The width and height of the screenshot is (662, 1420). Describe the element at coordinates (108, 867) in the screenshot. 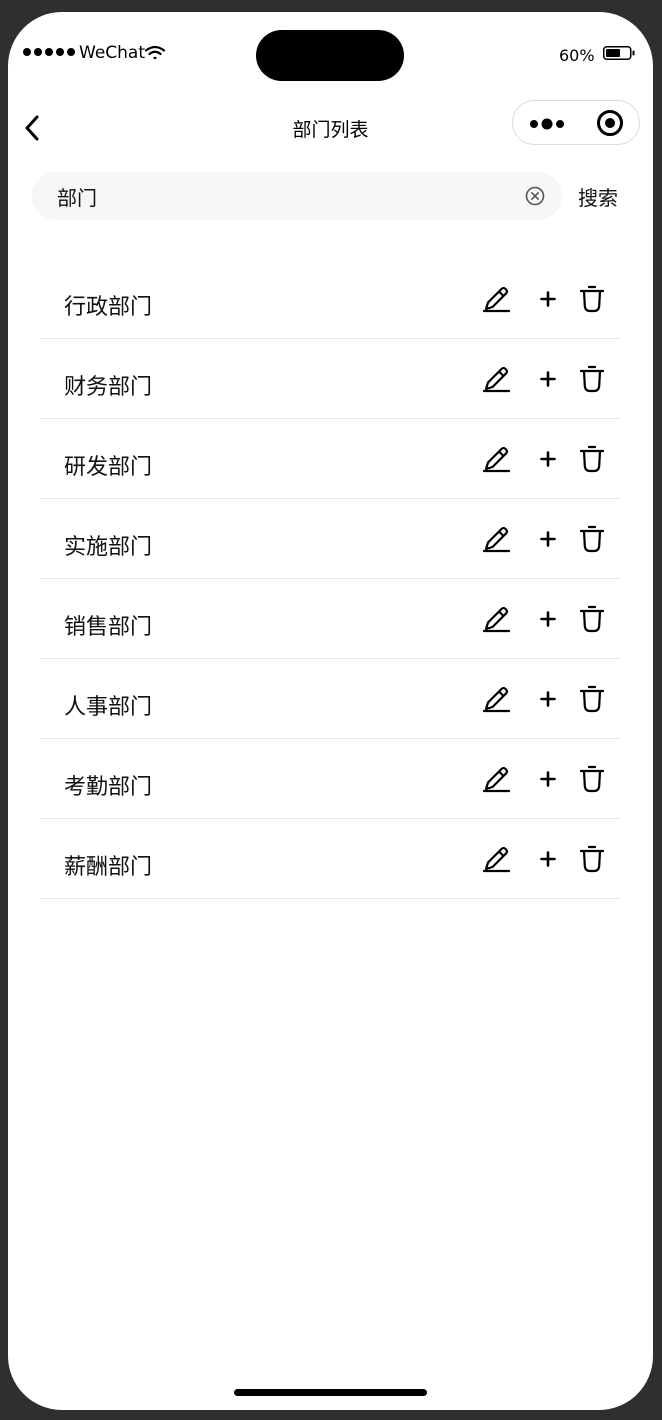

I see `department-name: 薪酬部门` at that location.